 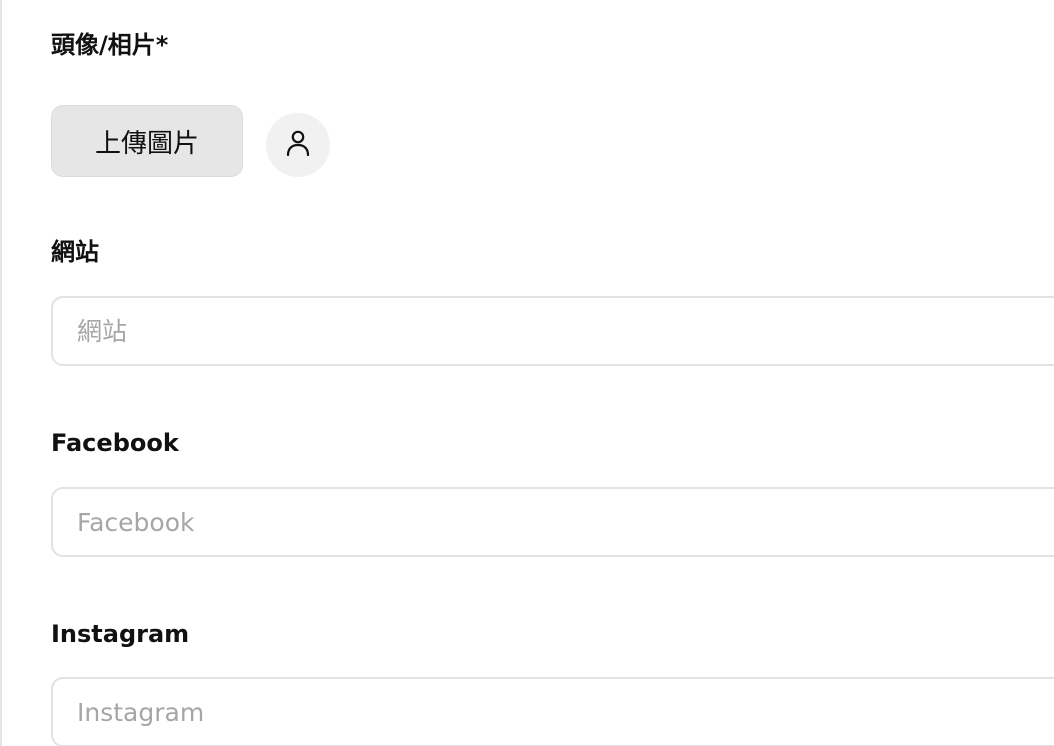 I want to click on instagram-label: Instagram, so click(x=120, y=634).